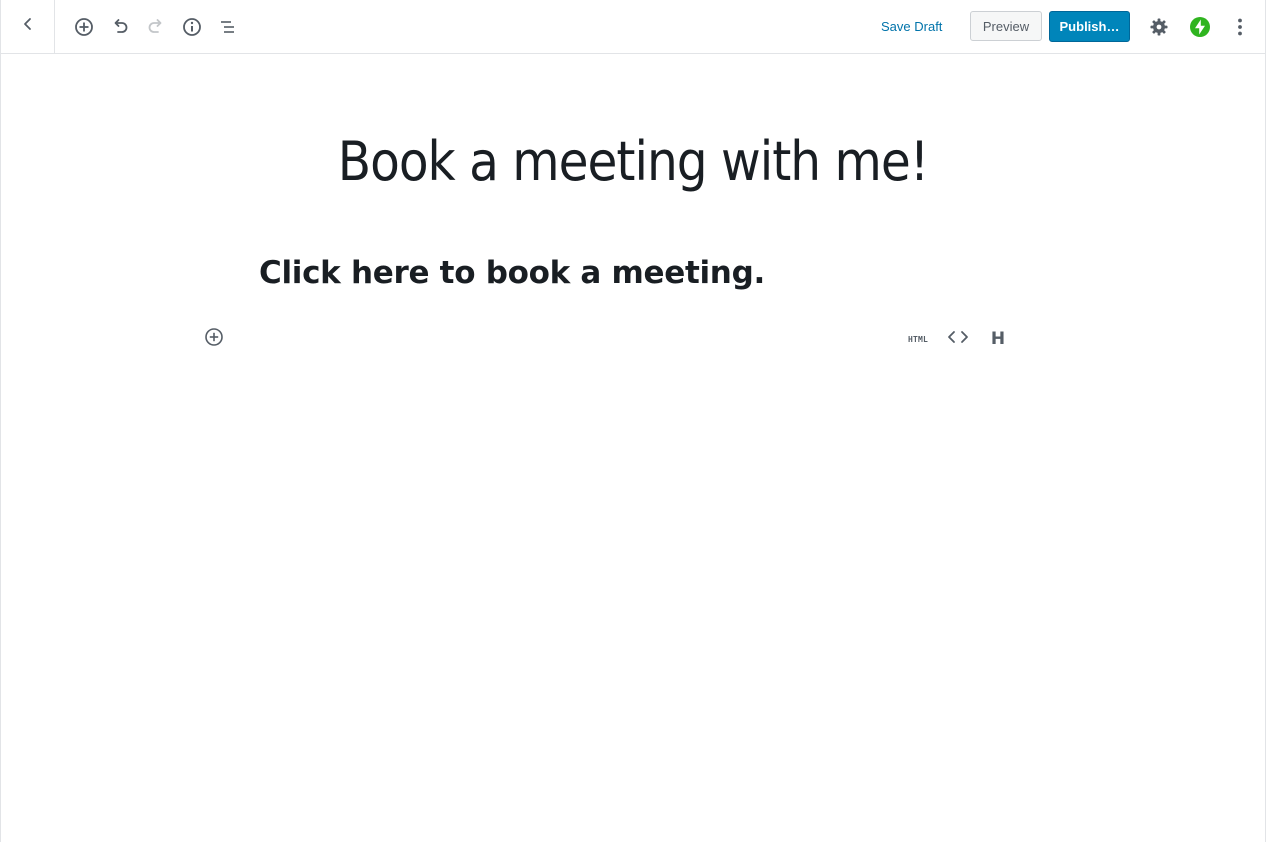  I want to click on list-outline-icon, so click(228, 27).